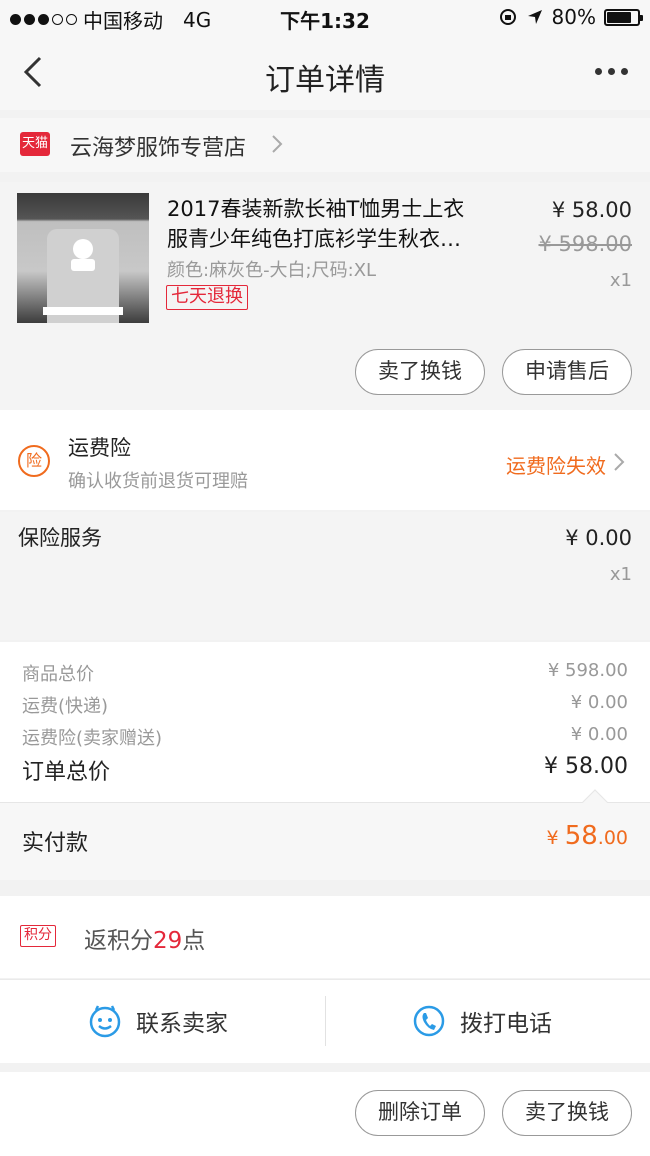 The width and height of the screenshot is (650, 1156). I want to click on summary-row: 商品总价 ¥ 598.00, so click(325, 675).